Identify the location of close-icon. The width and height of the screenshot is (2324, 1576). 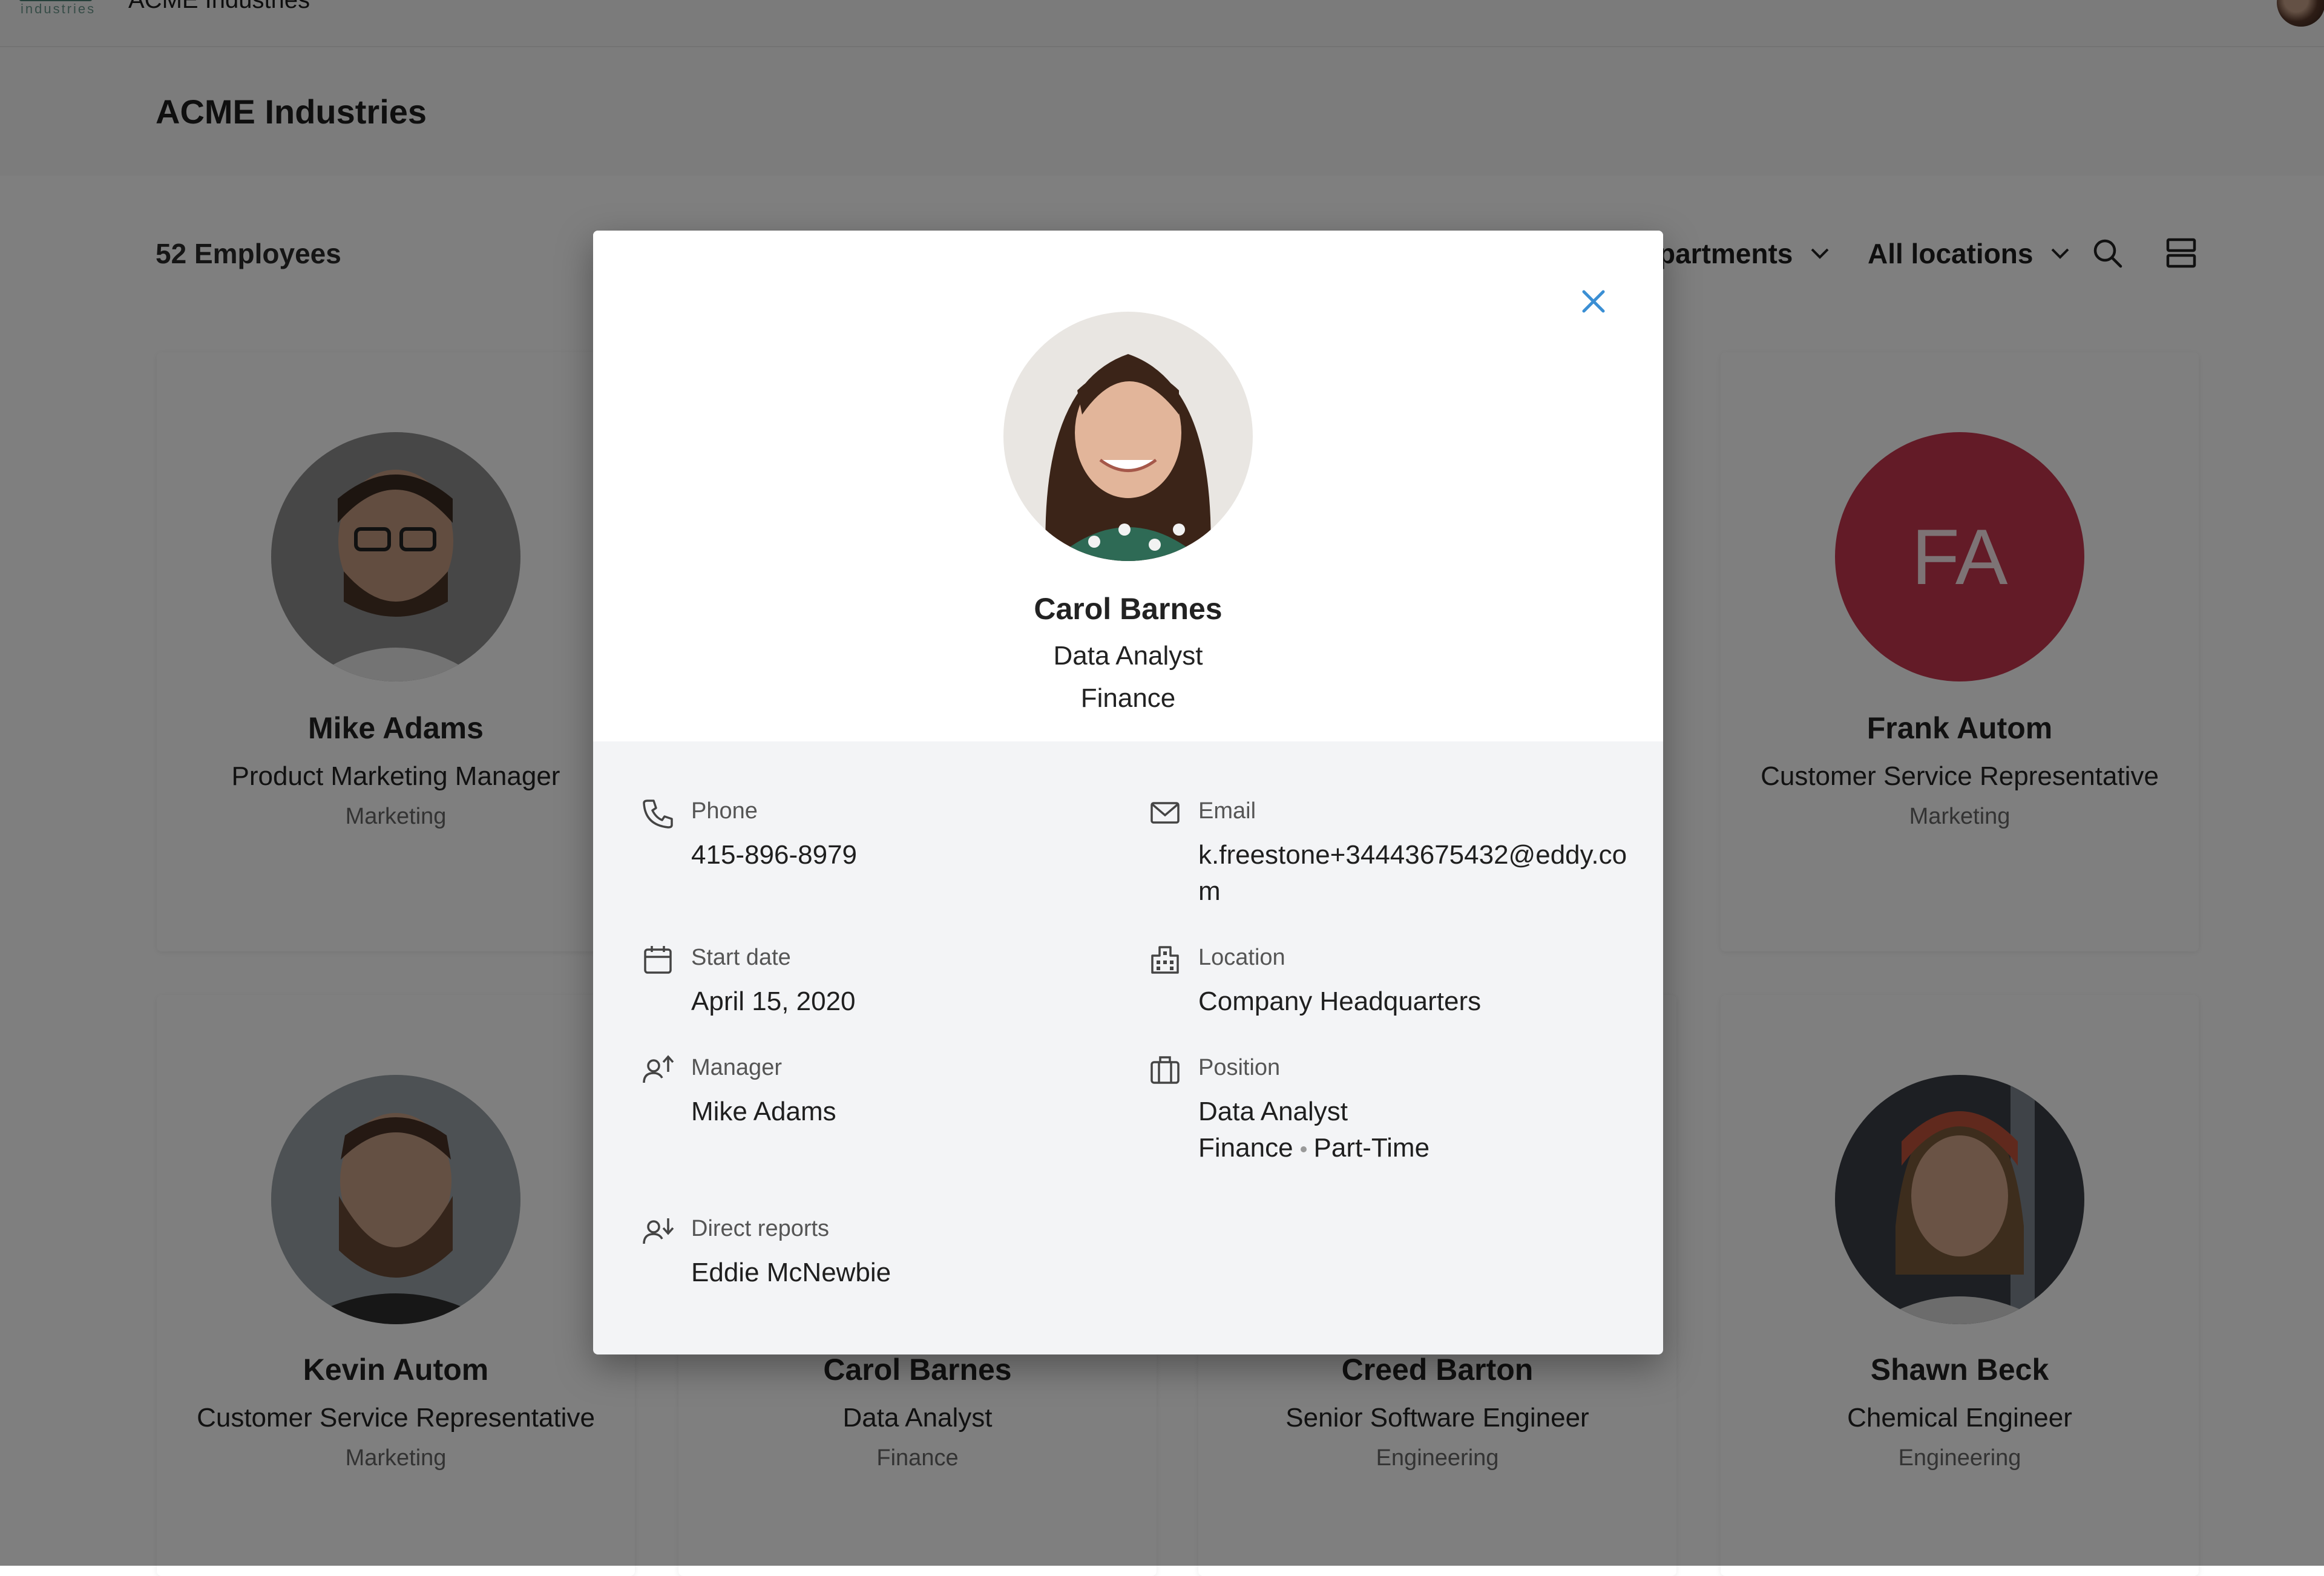
(1593, 301).